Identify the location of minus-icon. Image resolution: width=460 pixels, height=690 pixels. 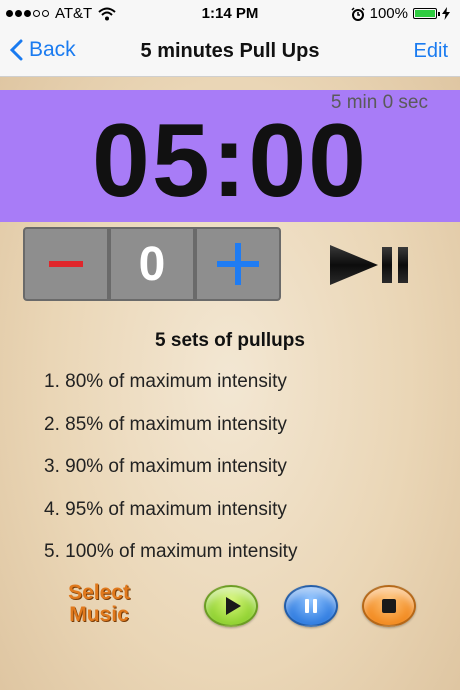
(66, 264).